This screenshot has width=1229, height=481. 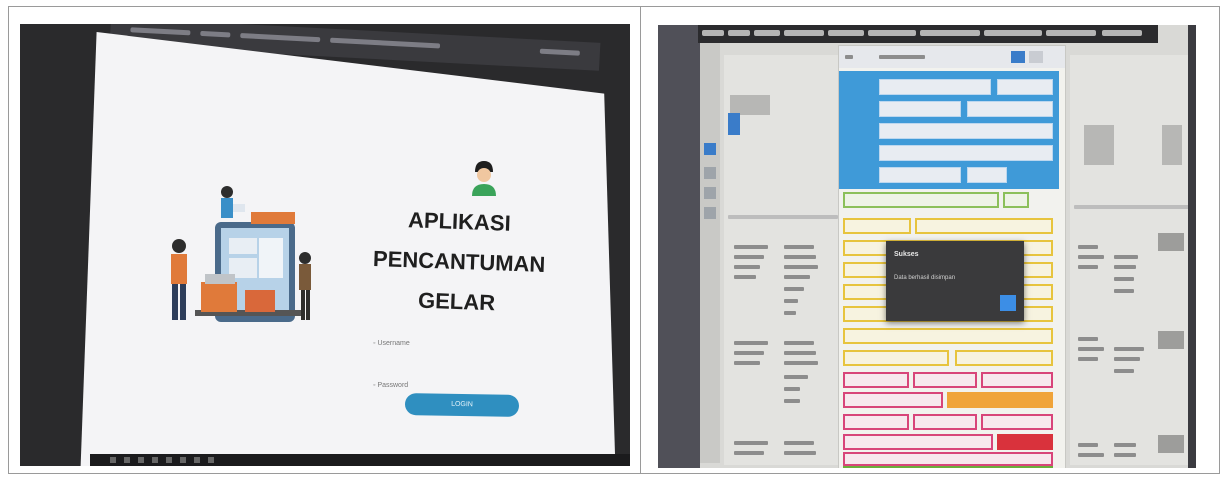 What do you see at coordinates (484, 178) in the screenshot?
I see `user-avatar-icon` at bounding box center [484, 178].